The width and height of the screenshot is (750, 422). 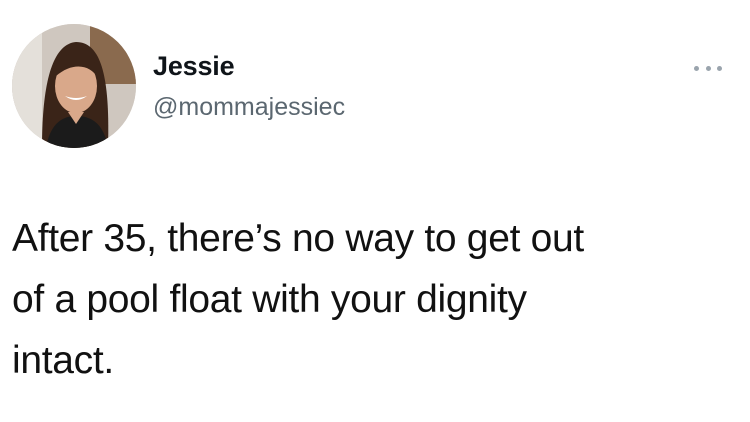 I want to click on tweet-text-line: of a pool float with your dignity, so click(x=269, y=299).